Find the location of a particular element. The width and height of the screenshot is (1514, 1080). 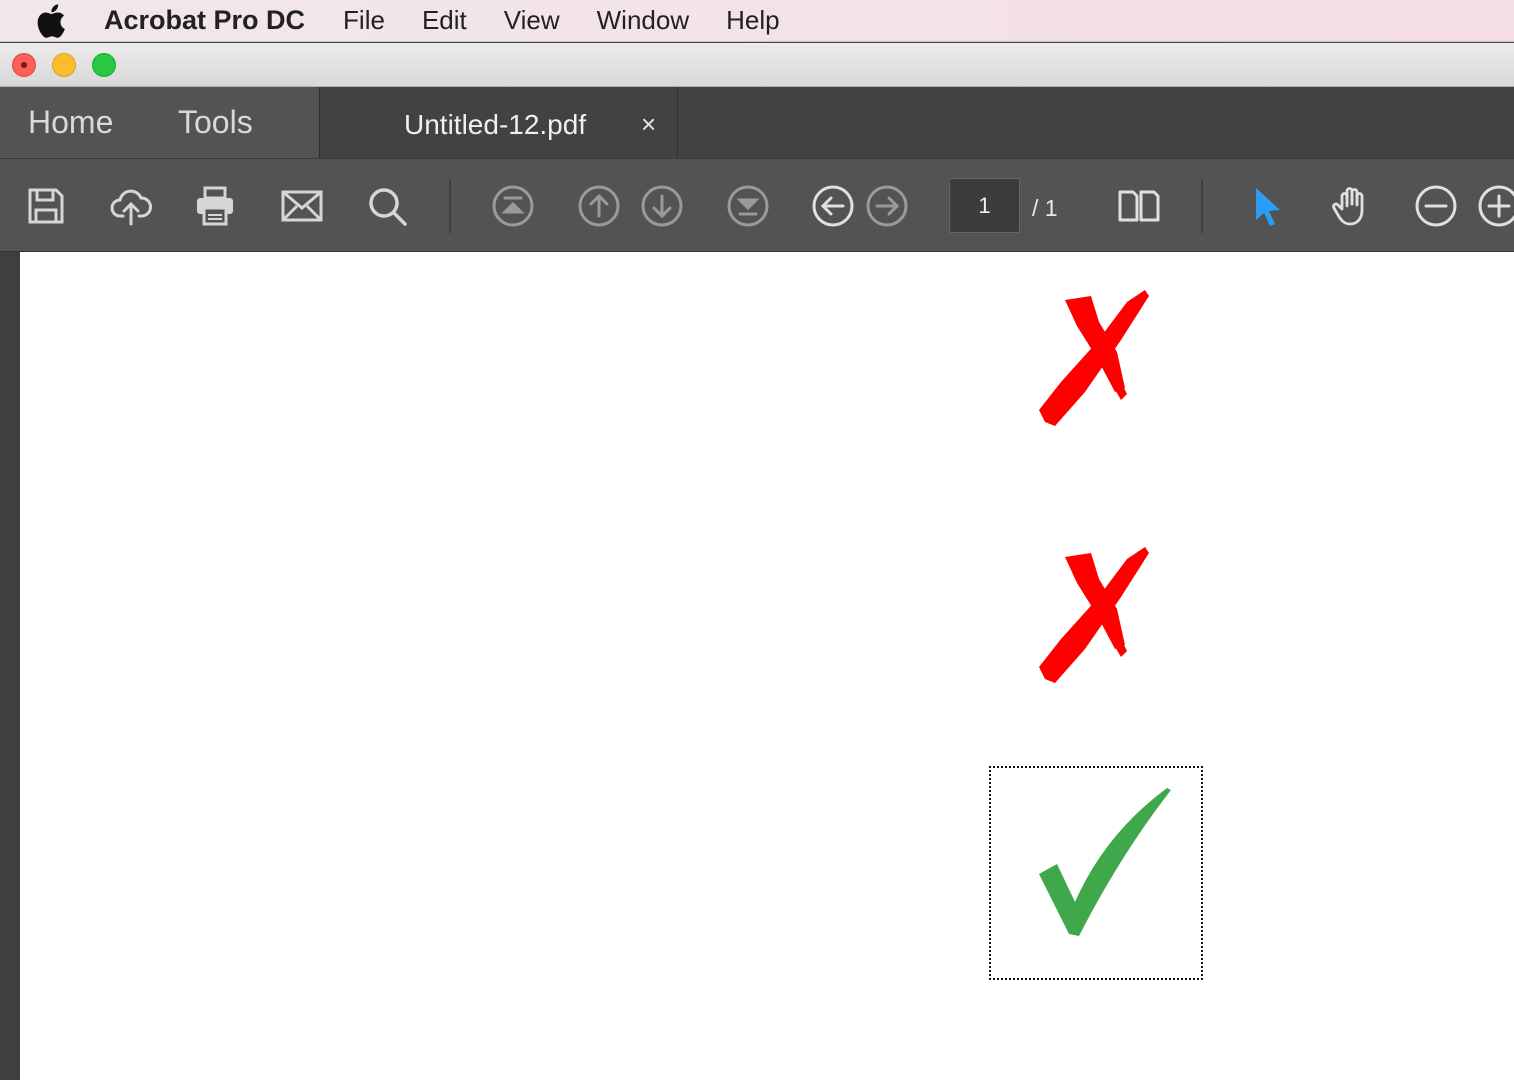

print-icon is located at coordinates (215, 206).